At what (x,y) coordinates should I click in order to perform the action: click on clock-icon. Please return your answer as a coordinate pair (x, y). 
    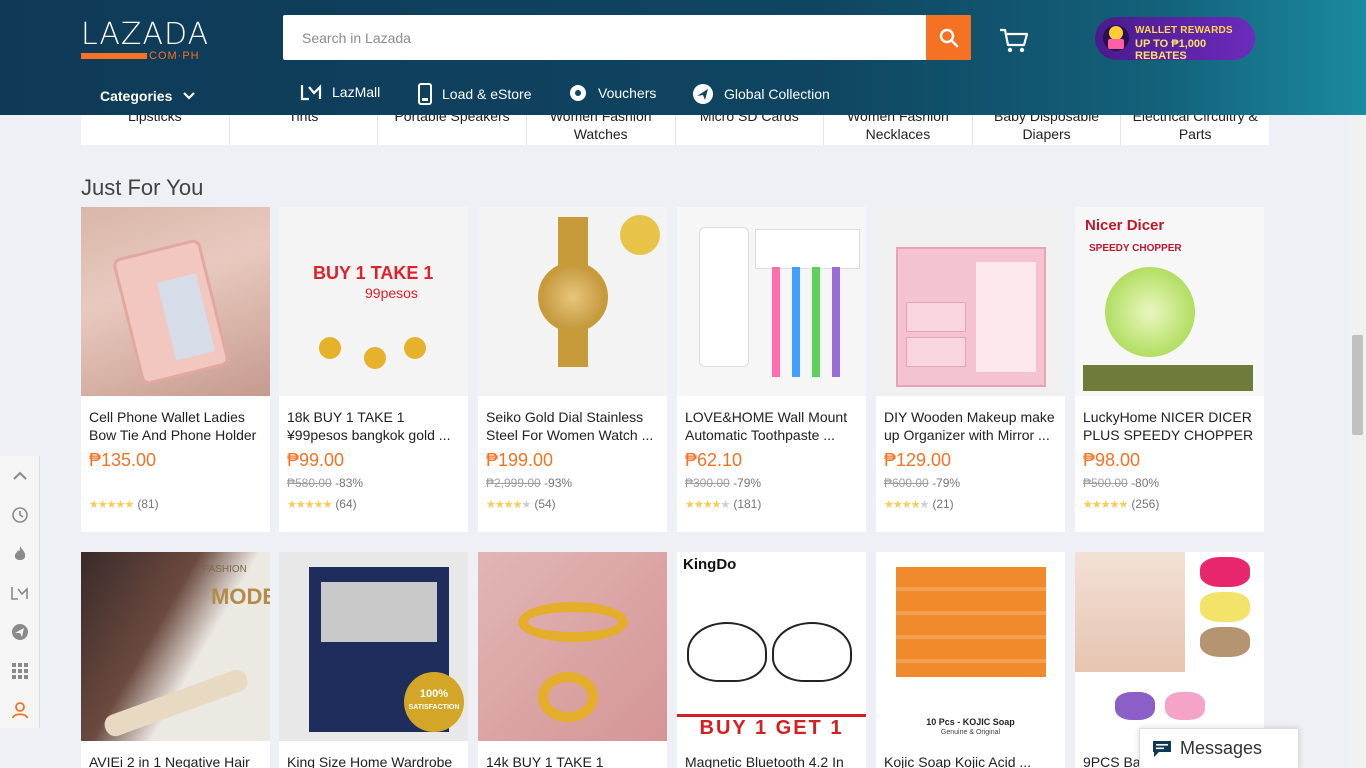
    Looking at the image, I should click on (20, 514).